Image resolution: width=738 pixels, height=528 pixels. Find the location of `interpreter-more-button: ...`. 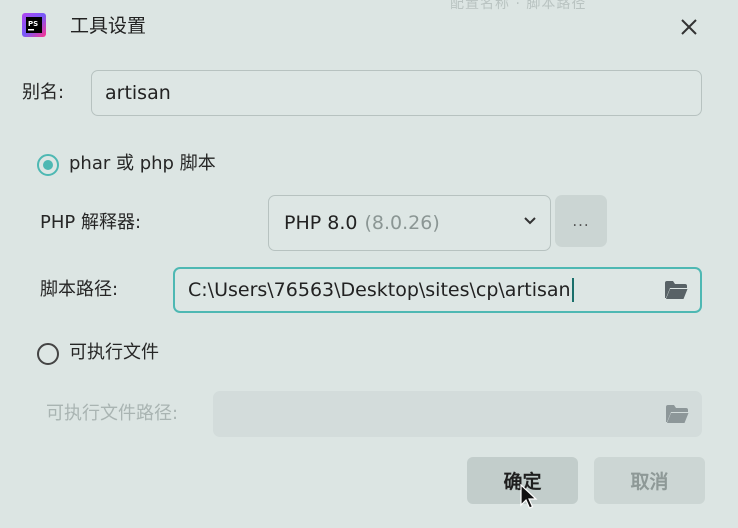

interpreter-more-button: ... is located at coordinates (581, 221).